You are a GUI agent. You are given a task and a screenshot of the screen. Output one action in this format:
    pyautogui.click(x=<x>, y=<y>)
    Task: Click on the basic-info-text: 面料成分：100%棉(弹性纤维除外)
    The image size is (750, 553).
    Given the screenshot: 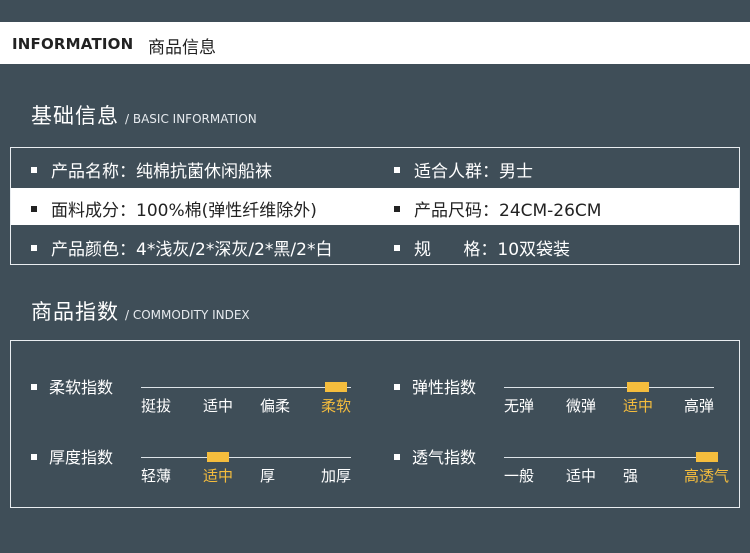 What is the action you would take?
    pyautogui.click(x=184, y=211)
    